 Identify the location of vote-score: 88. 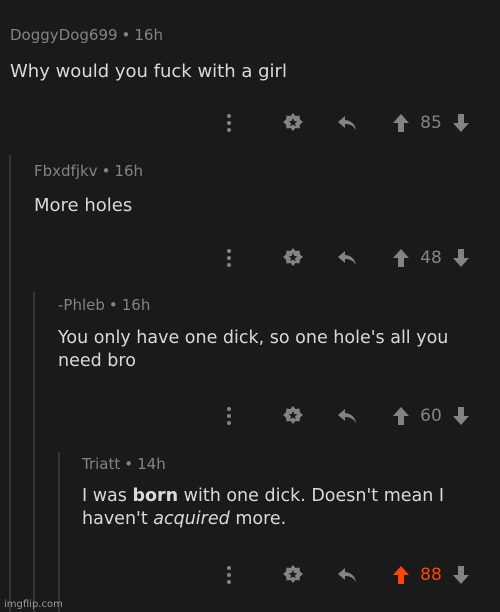
(431, 575).